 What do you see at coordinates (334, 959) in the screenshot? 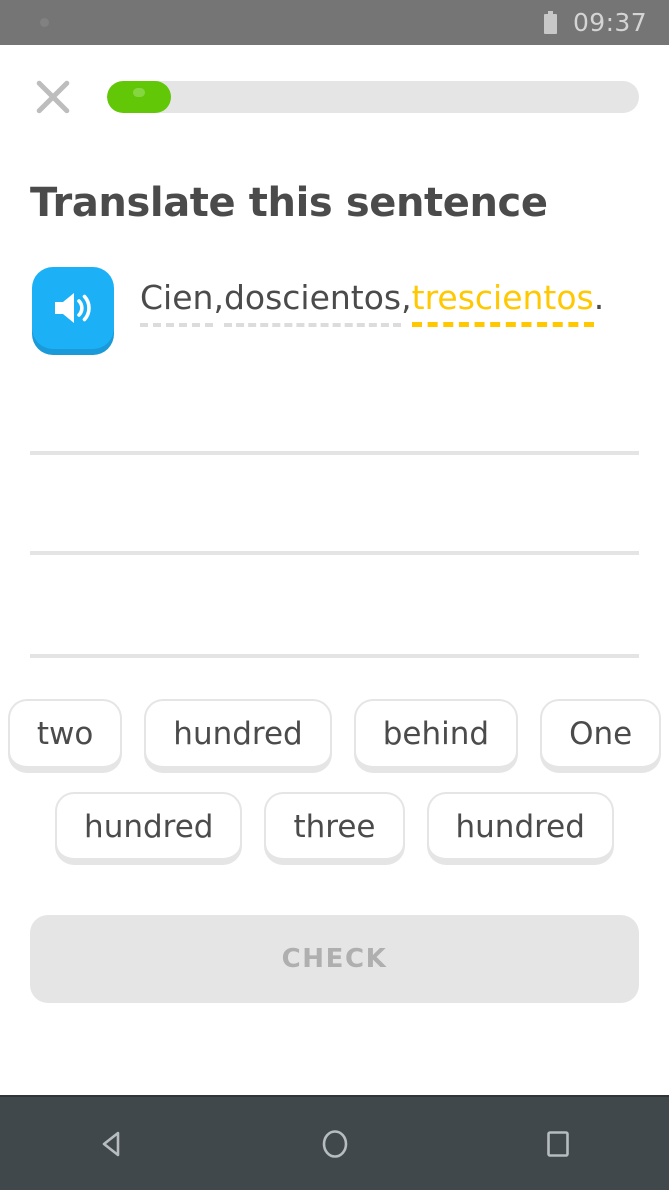
I see `check-button: CHECK` at bounding box center [334, 959].